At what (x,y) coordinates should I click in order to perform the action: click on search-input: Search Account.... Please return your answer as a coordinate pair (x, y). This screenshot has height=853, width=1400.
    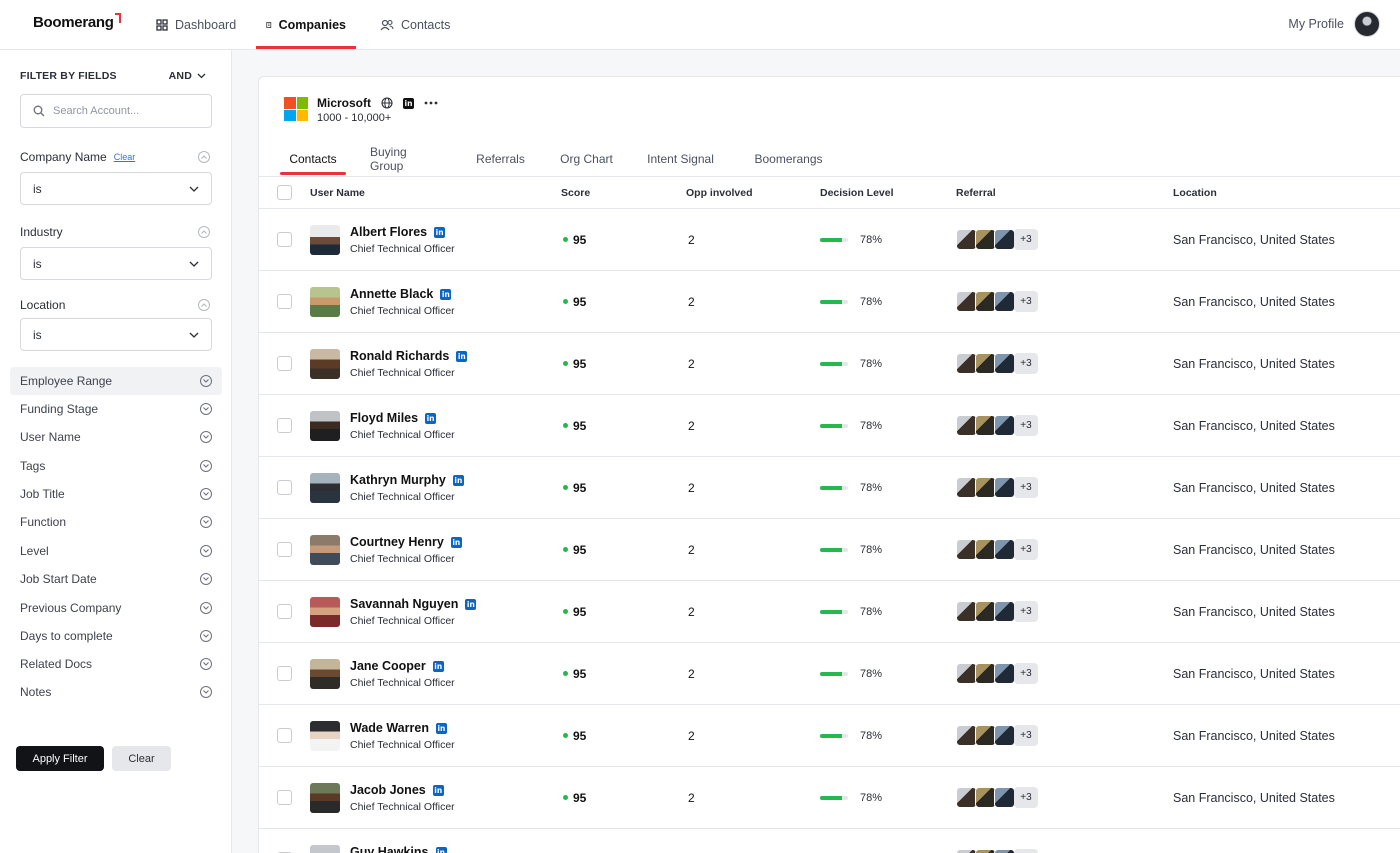
    Looking at the image, I should click on (116, 111).